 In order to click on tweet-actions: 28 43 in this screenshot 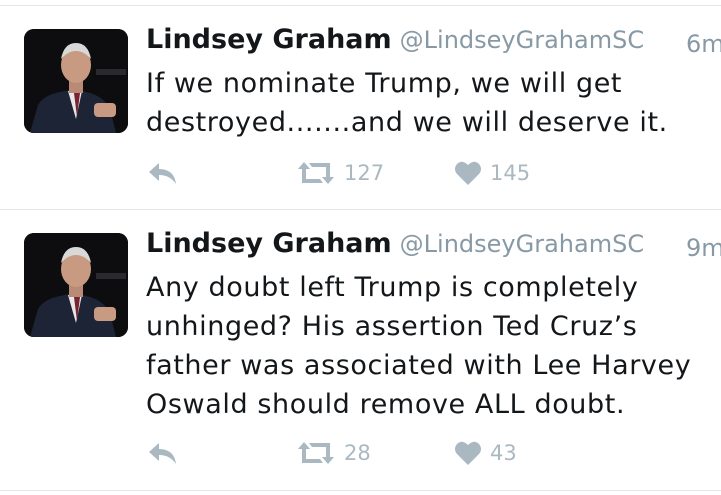, I will do `click(396, 453)`.